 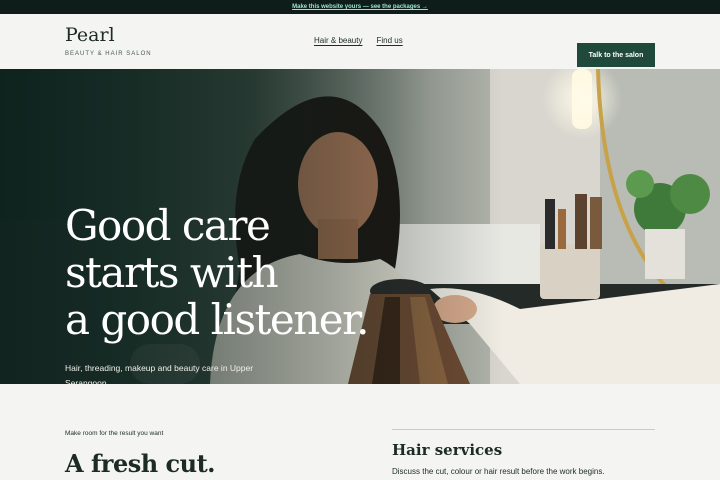 What do you see at coordinates (523, 429) in the screenshot?
I see `divider` at bounding box center [523, 429].